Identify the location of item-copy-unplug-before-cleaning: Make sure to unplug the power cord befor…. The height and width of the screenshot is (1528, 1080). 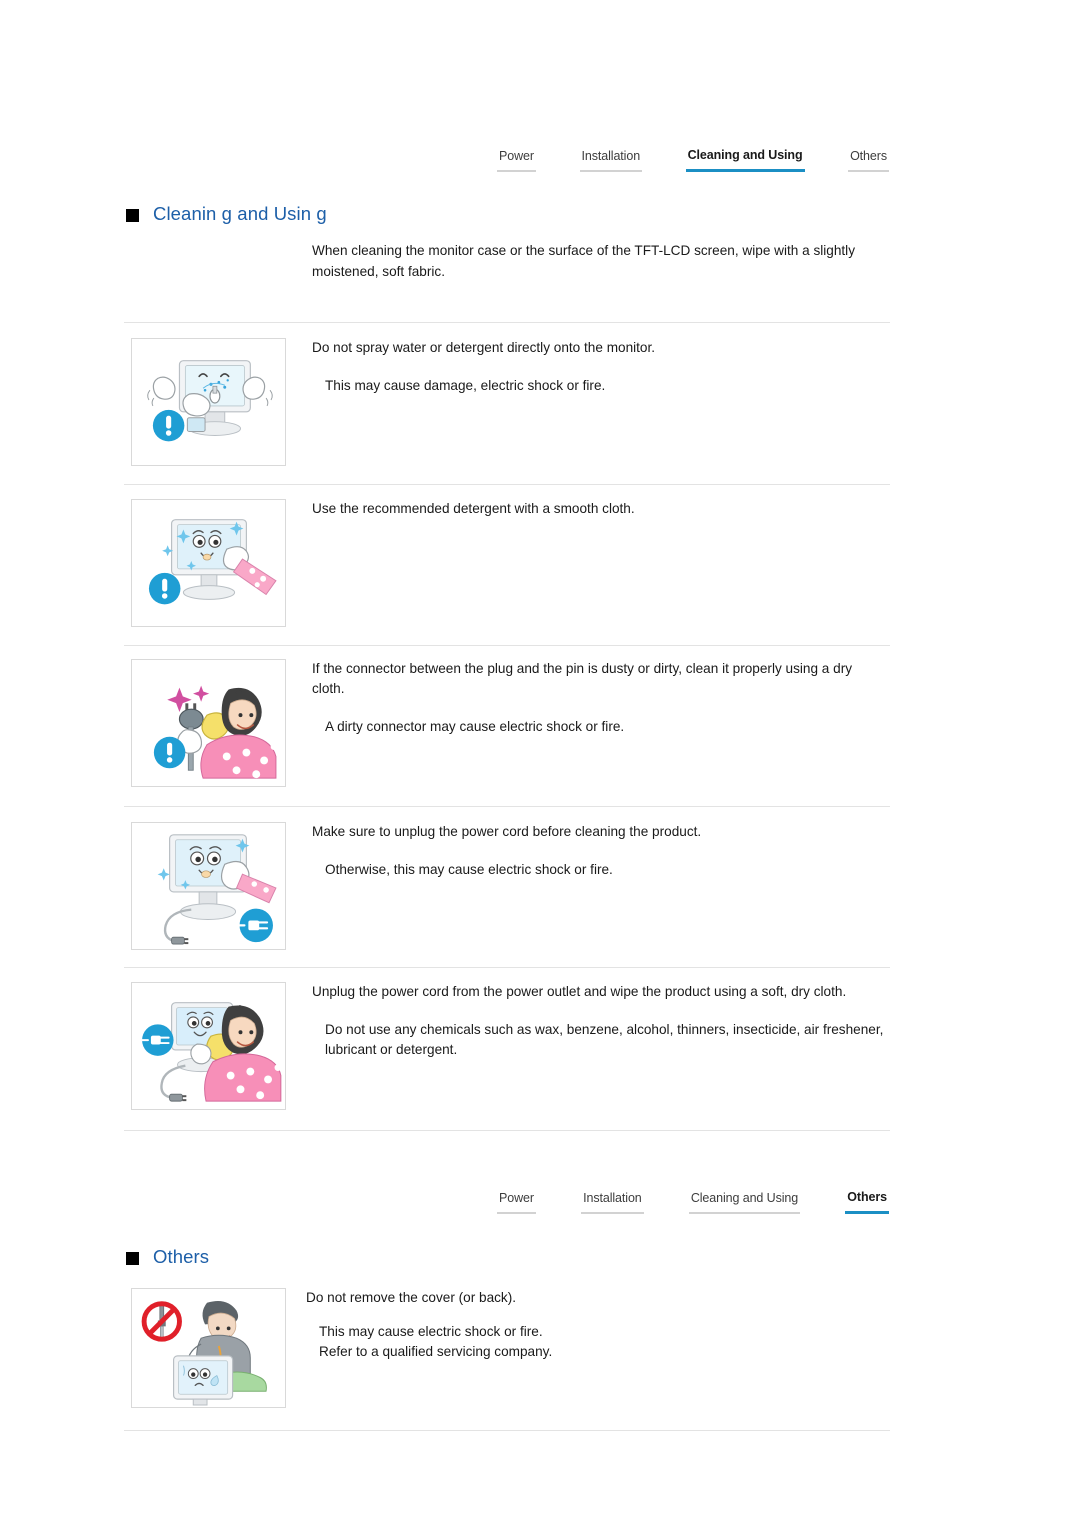
(599, 851).